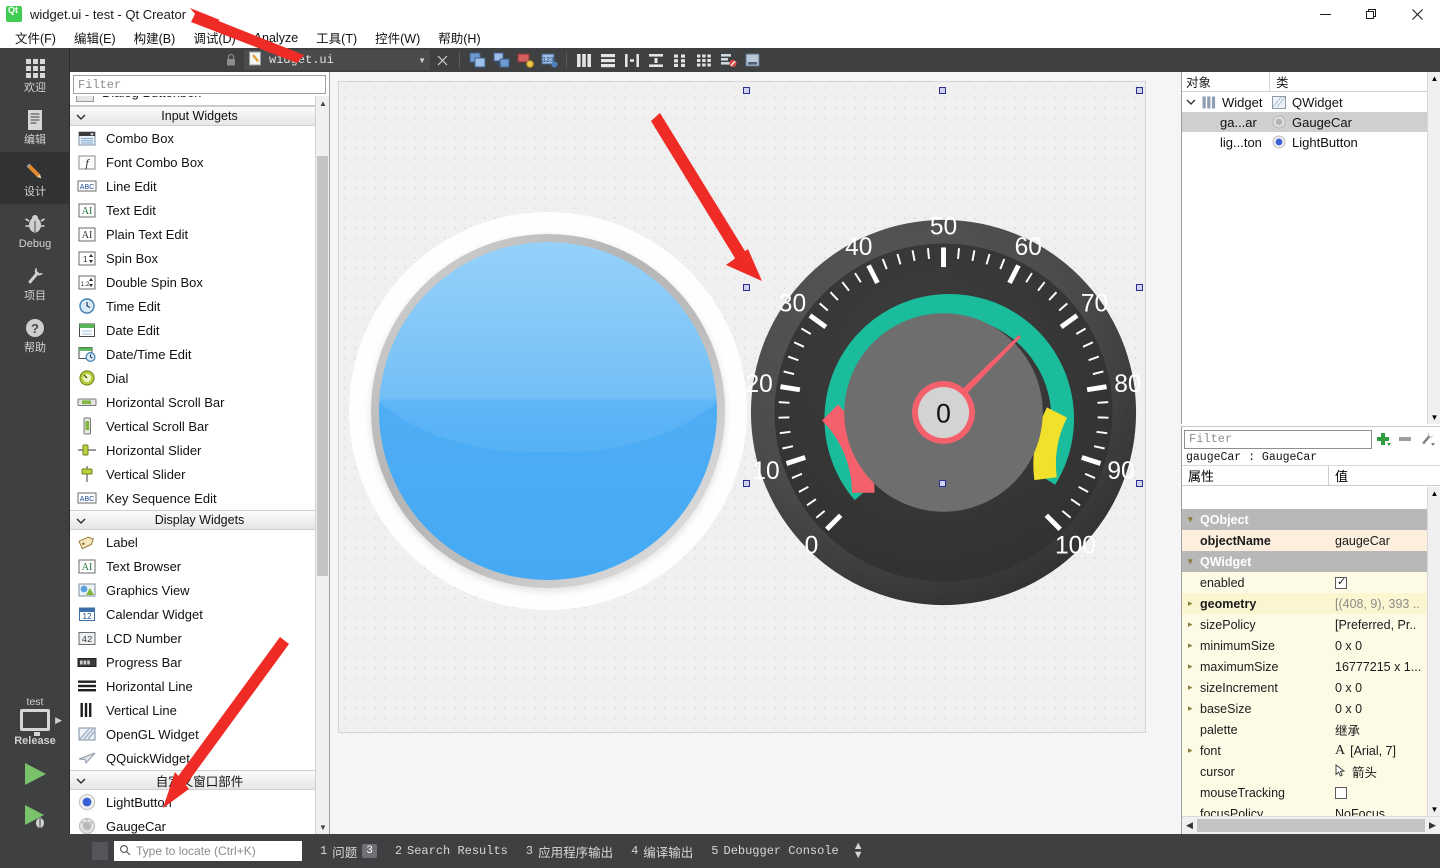  Describe the element at coordinates (1325, 14) in the screenshot. I see `minimize-button` at that location.